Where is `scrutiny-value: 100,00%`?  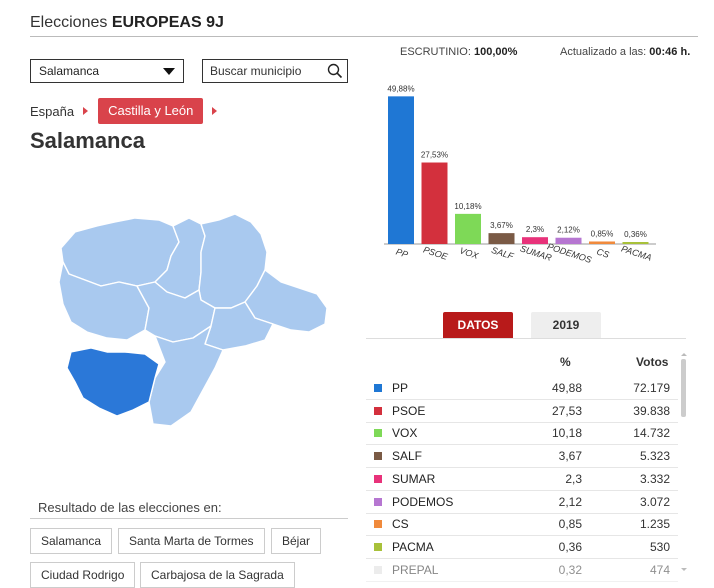
scrutiny-value: 100,00% is located at coordinates (495, 52).